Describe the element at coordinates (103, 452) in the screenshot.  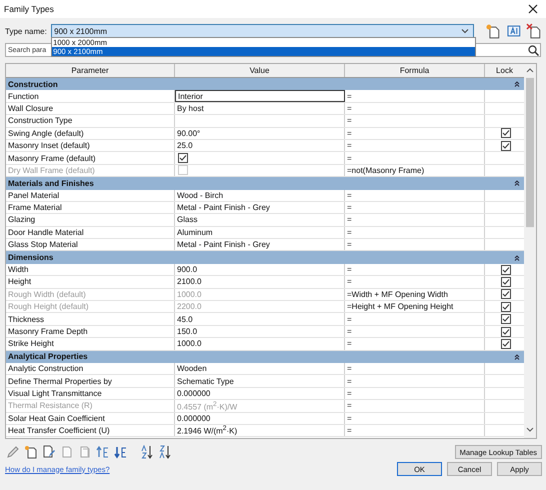
I see `move-up-icon` at that location.